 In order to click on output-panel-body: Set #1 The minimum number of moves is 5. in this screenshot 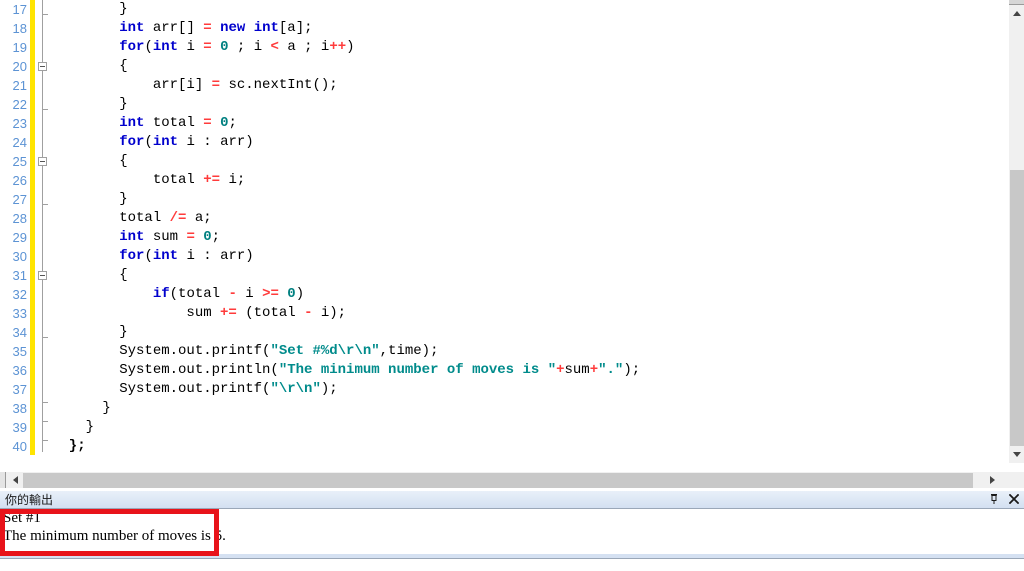, I will do `click(512, 531)`.